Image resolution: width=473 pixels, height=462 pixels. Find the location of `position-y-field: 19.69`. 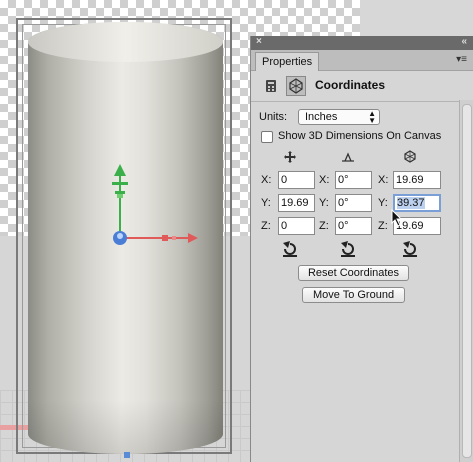

position-y-field: 19.69 is located at coordinates (296, 203).